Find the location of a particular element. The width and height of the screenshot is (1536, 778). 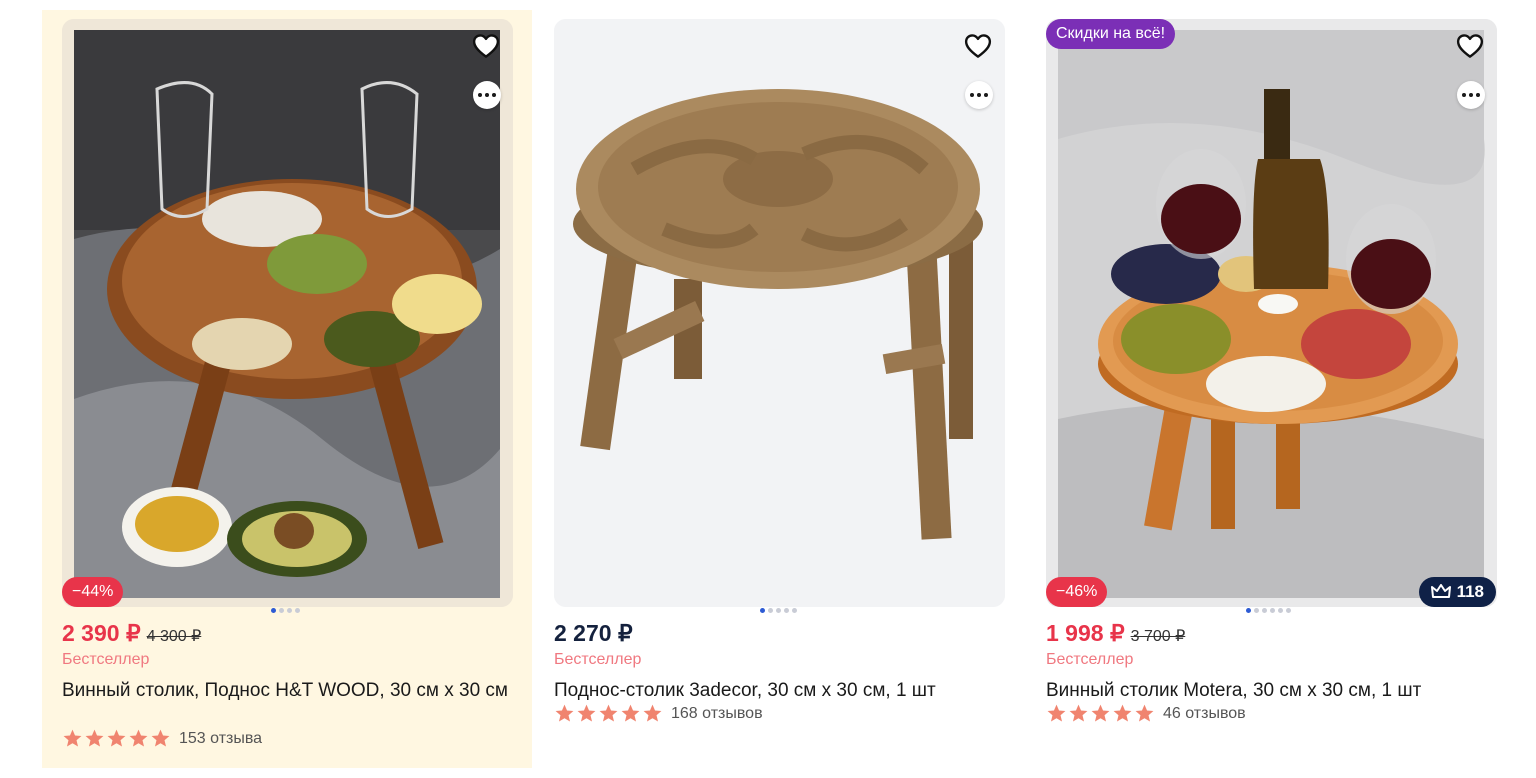

top-rated-badge: 118 is located at coordinates (1457, 592).